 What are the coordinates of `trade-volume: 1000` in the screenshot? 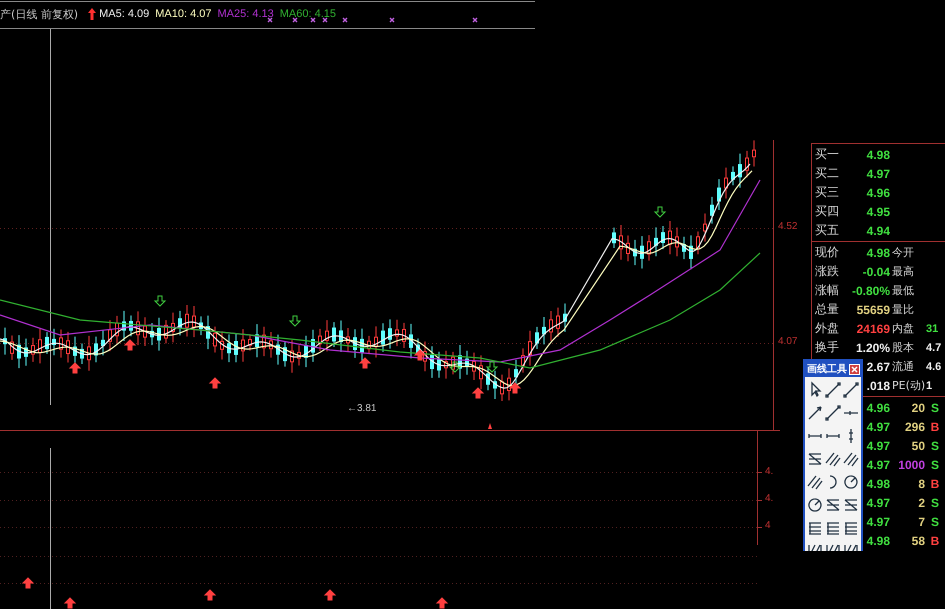 It's located at (911, 465).